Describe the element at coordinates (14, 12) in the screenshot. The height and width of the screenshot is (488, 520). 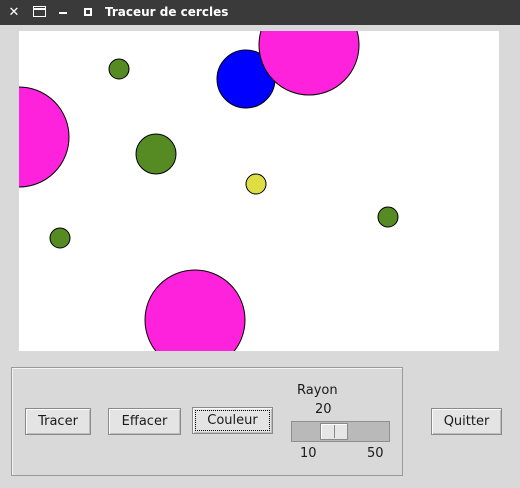
I see `close-icon: ✕` at that location.